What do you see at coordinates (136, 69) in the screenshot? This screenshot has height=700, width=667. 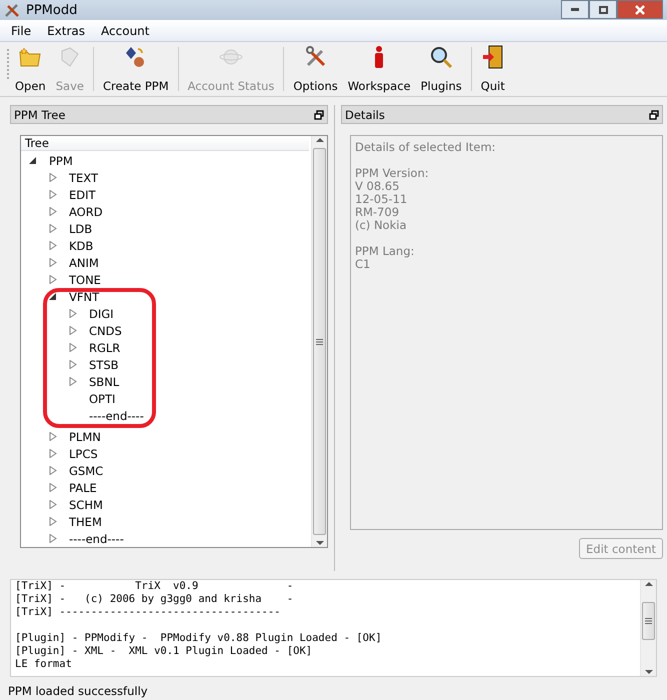 I see `toolbar-button: Create PPM` at bounding box center [136, 69].